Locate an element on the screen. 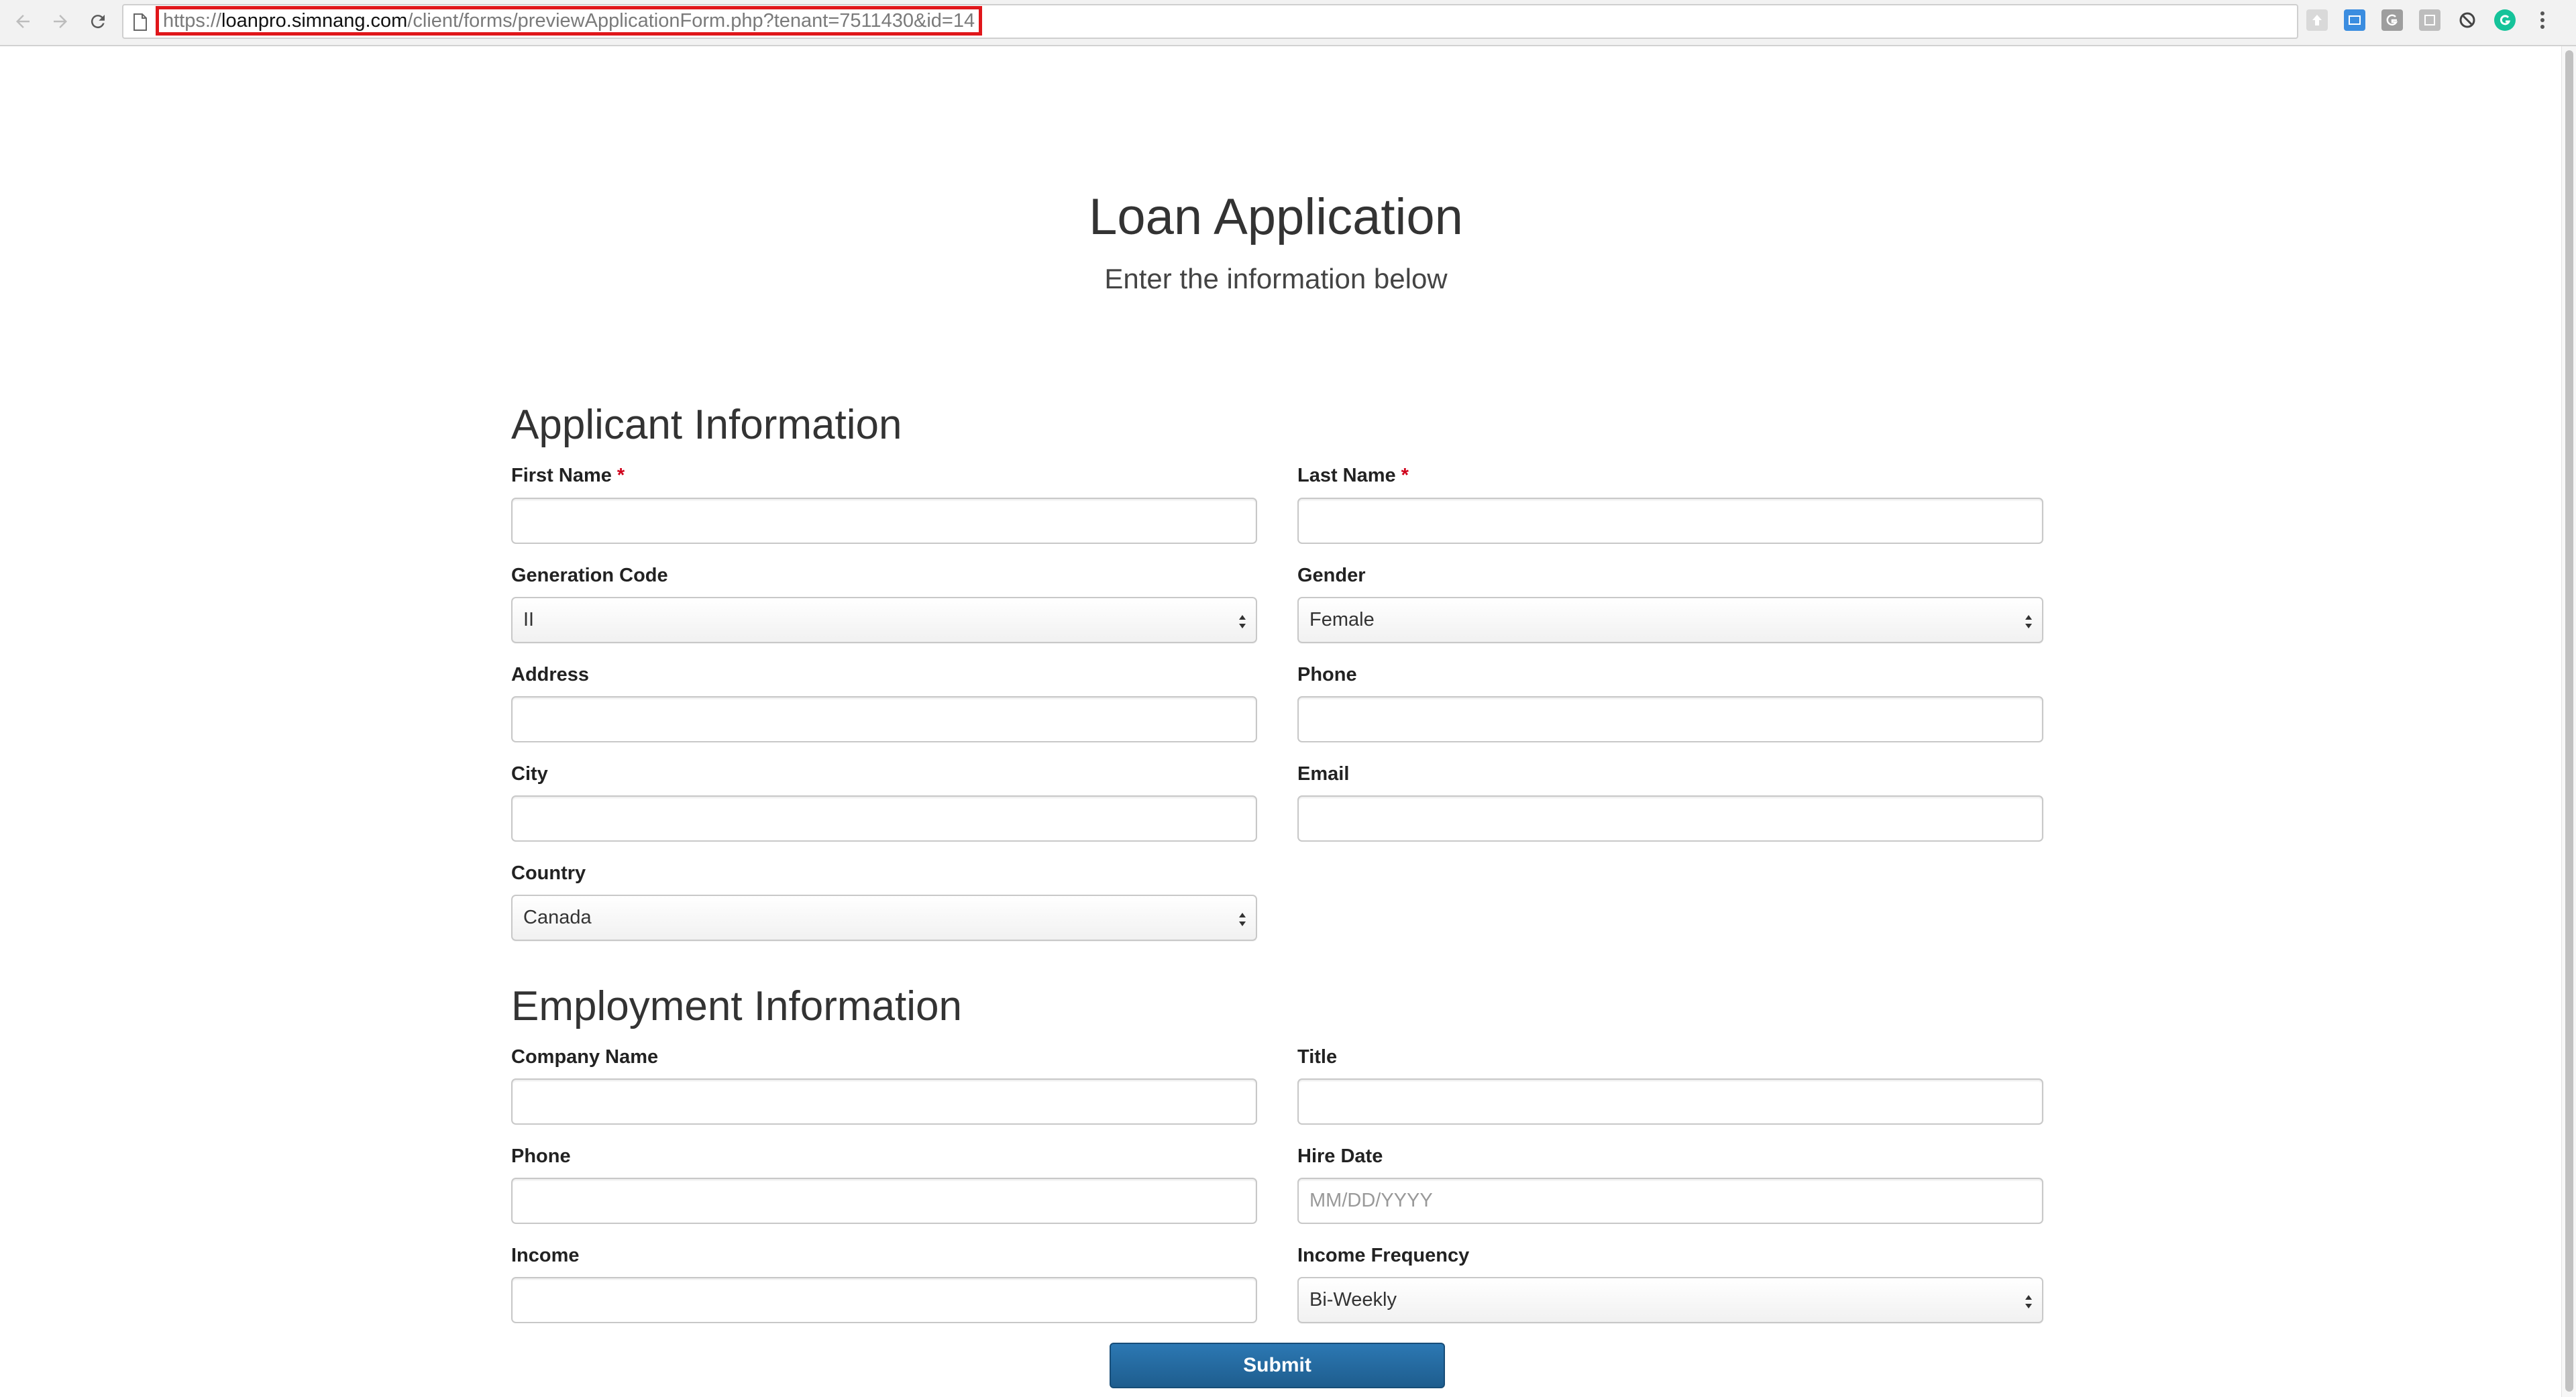 Image resolution: width=2576 pixels, height=1397 pixels. city-field is located at coordinates (884, 818).